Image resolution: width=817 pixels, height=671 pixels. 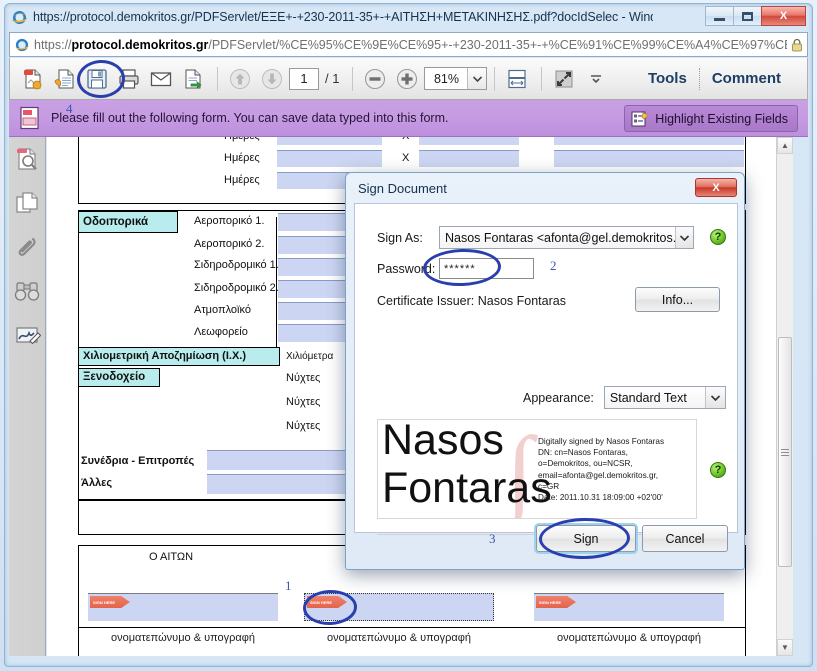 I want to click on maximize-button, so click(x=747, y=16).